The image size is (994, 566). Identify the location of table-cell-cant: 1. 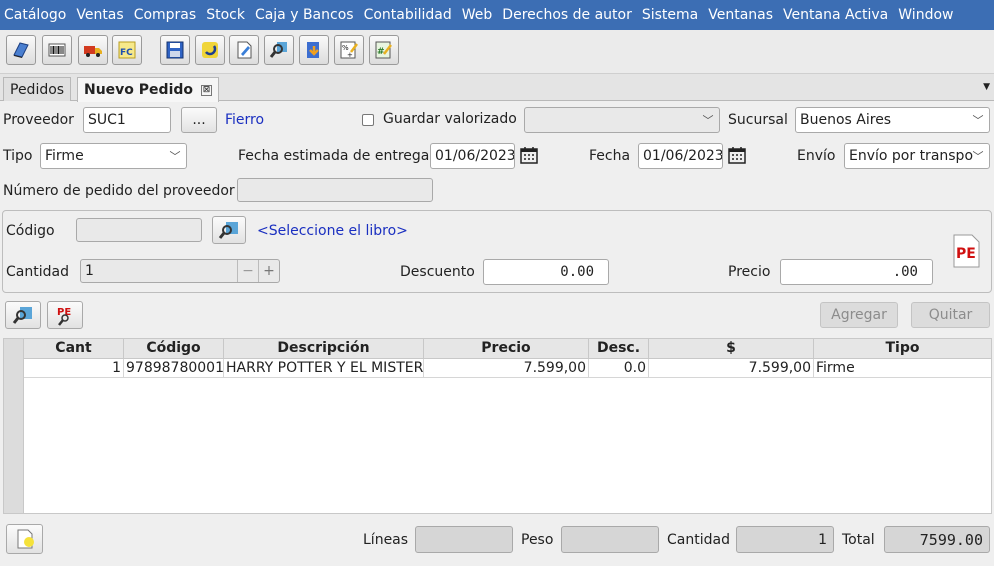
(74, 368).